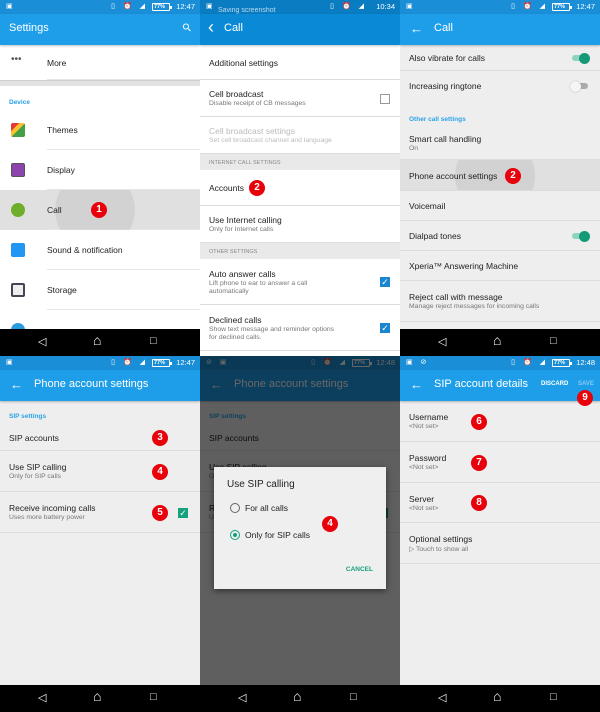  Describe the element at coordinates (554, 384) in the screenshot. I see `discard-button: DISCARD` at that location.